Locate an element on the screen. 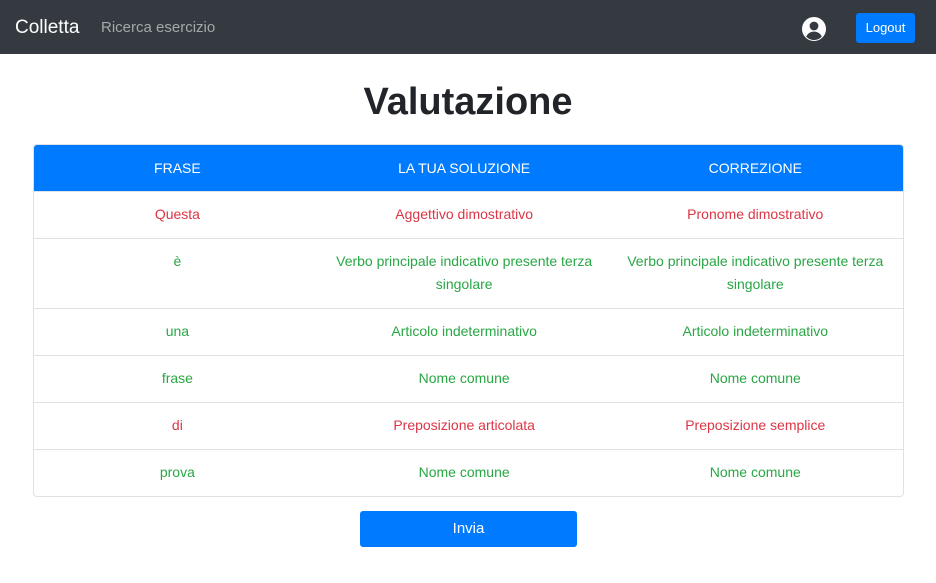 Image resolution: width=936 pixels, height=583 pixels. user-circle-icon is located at coordinates (814, 29).